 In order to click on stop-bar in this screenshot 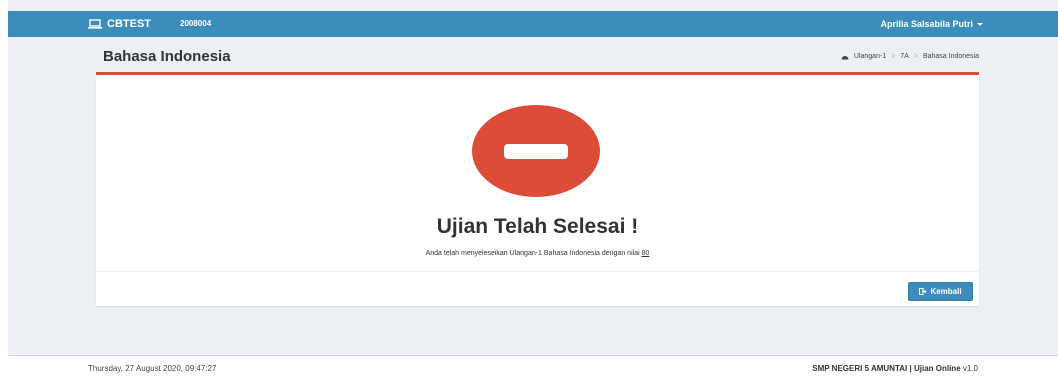, I will do `click(536, 151)`.